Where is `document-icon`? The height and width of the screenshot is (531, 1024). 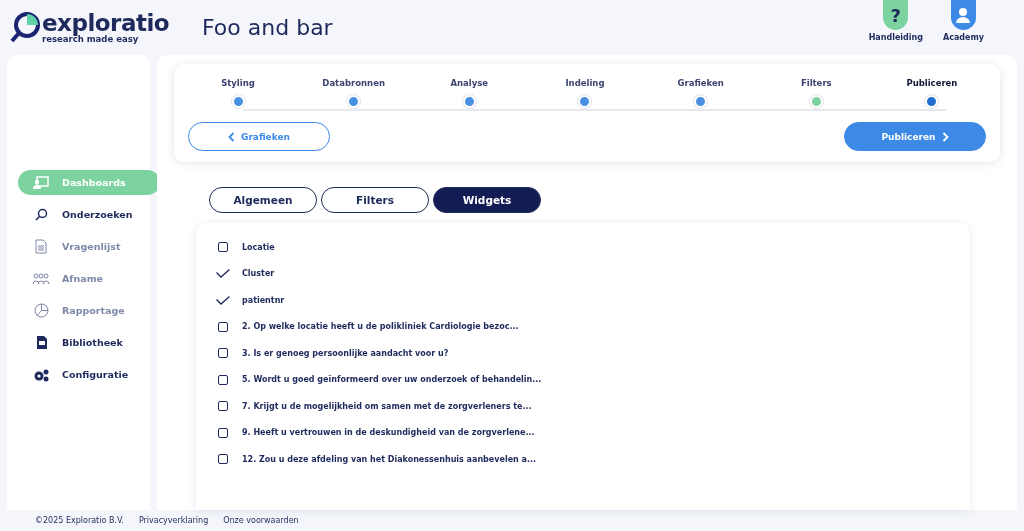 document-icon is located at coordinates (41, 246).